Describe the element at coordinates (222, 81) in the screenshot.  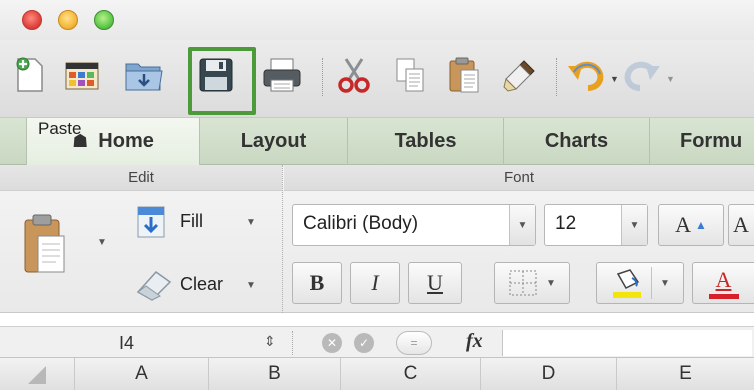
I see `save-button-highlight` at that location.